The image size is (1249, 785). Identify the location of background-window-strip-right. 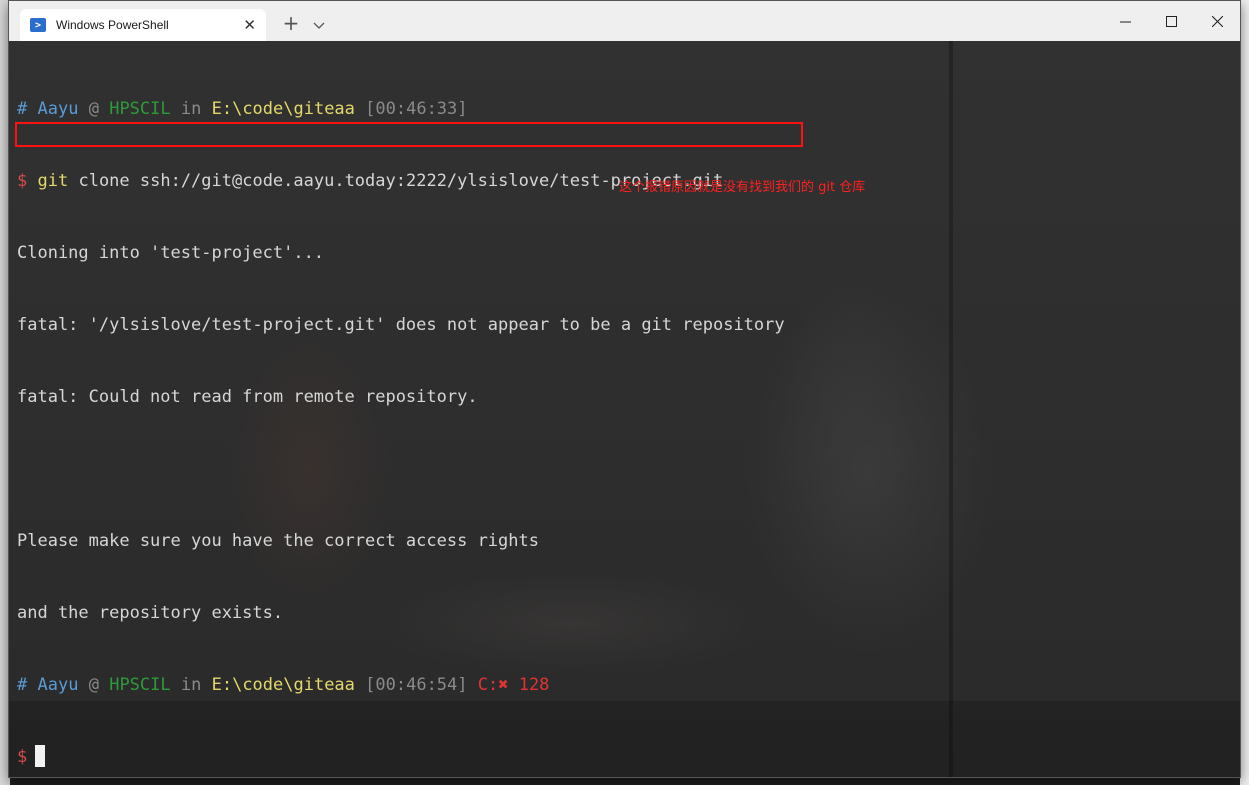
(1244, 392).